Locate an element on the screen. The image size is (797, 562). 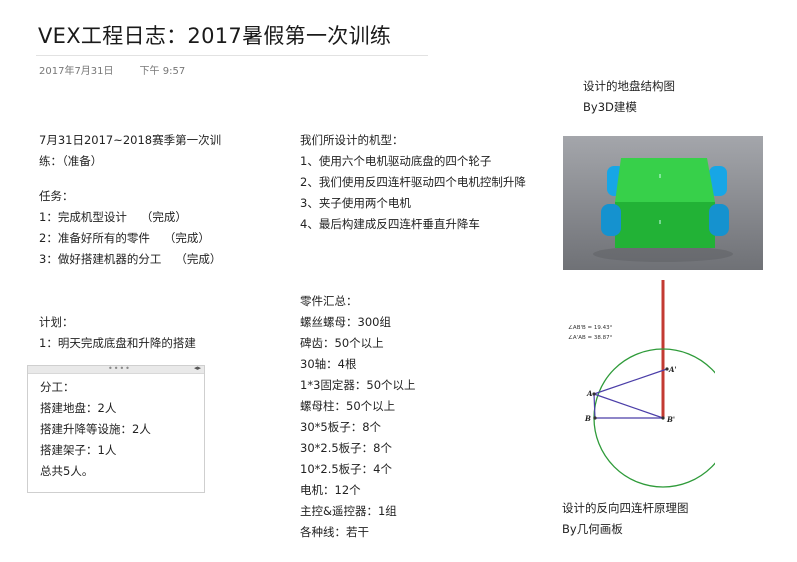
linkage-caption-line-1: 设计的反向四连杆原理图 is located at coordinates (625, 508).